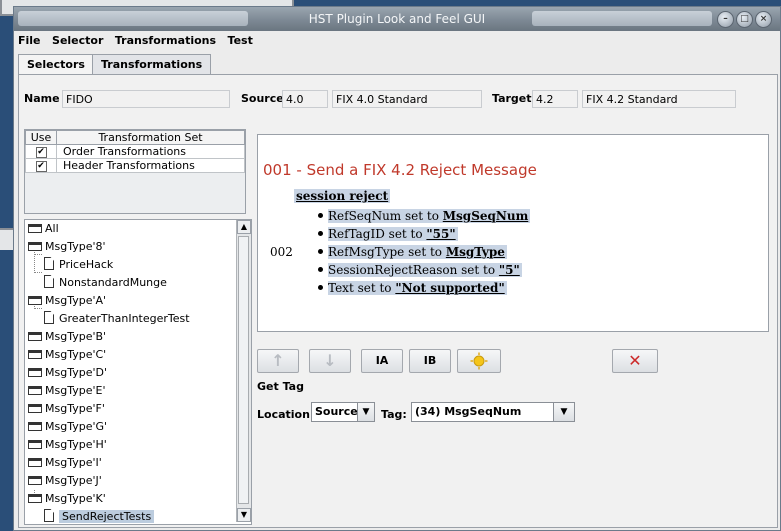  Describe the element at coordinates (262, 98) in the screenshot. I see `source-label: Source` at that location.